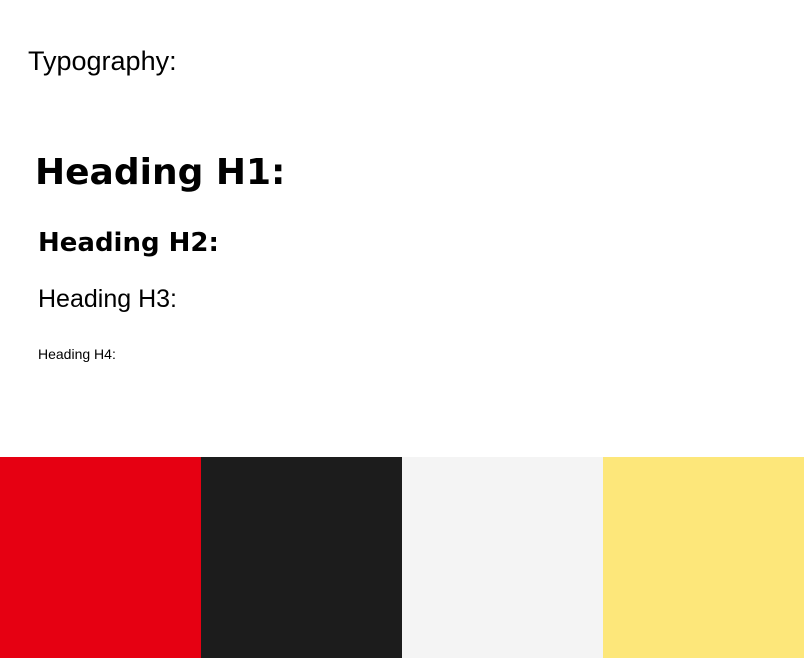 The width and height of the screenshot is (804, 658). What do you see at coordinates (502, 557) in the screenshot?
I see `color-swatch-light-gray` at bounding box center [502, 557].